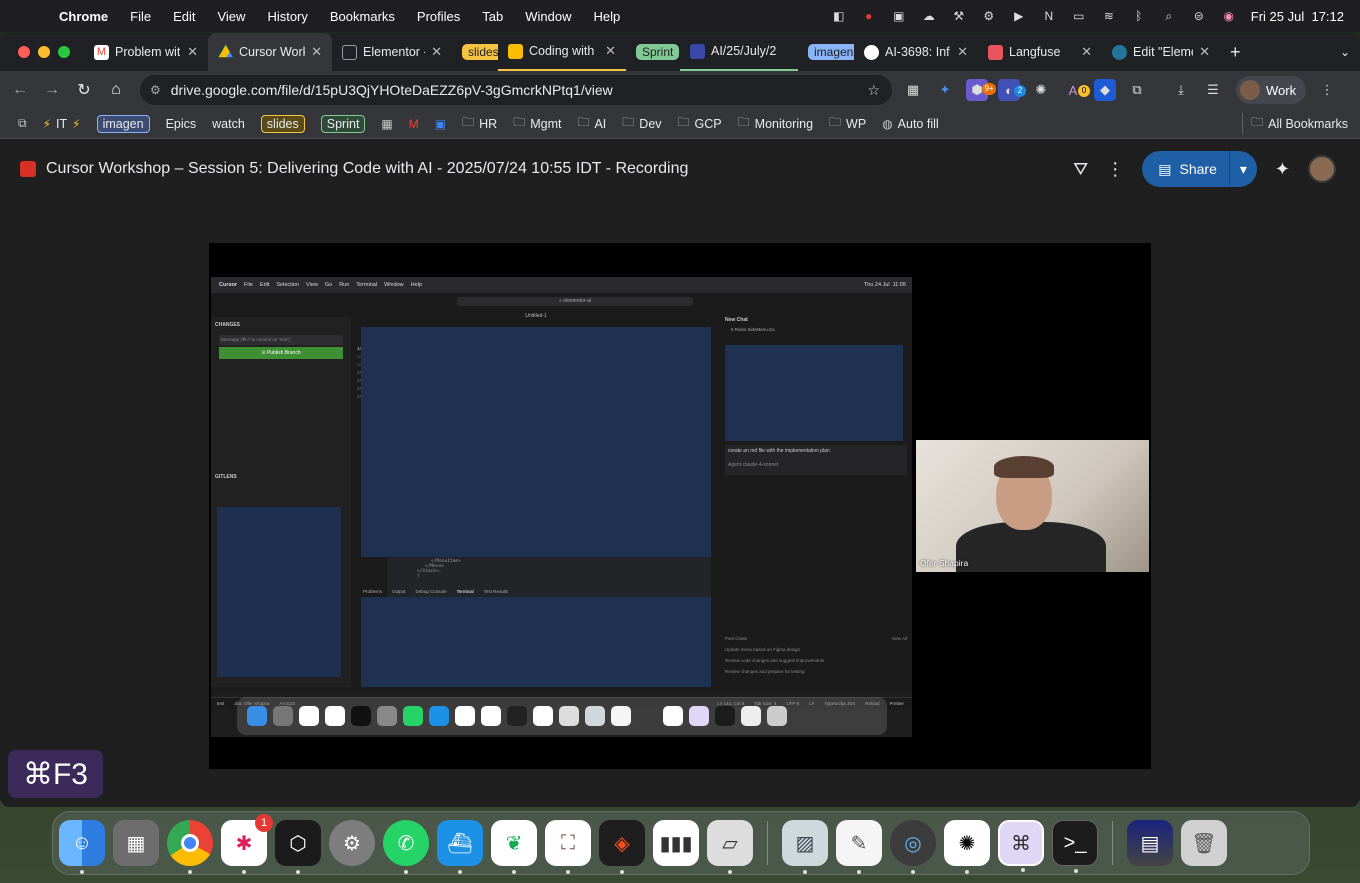 This screenshot has height=883, width=1360. Describe the element at coordinates (548, 16) in the screenshot. I see `menu-window: Window` at that location.